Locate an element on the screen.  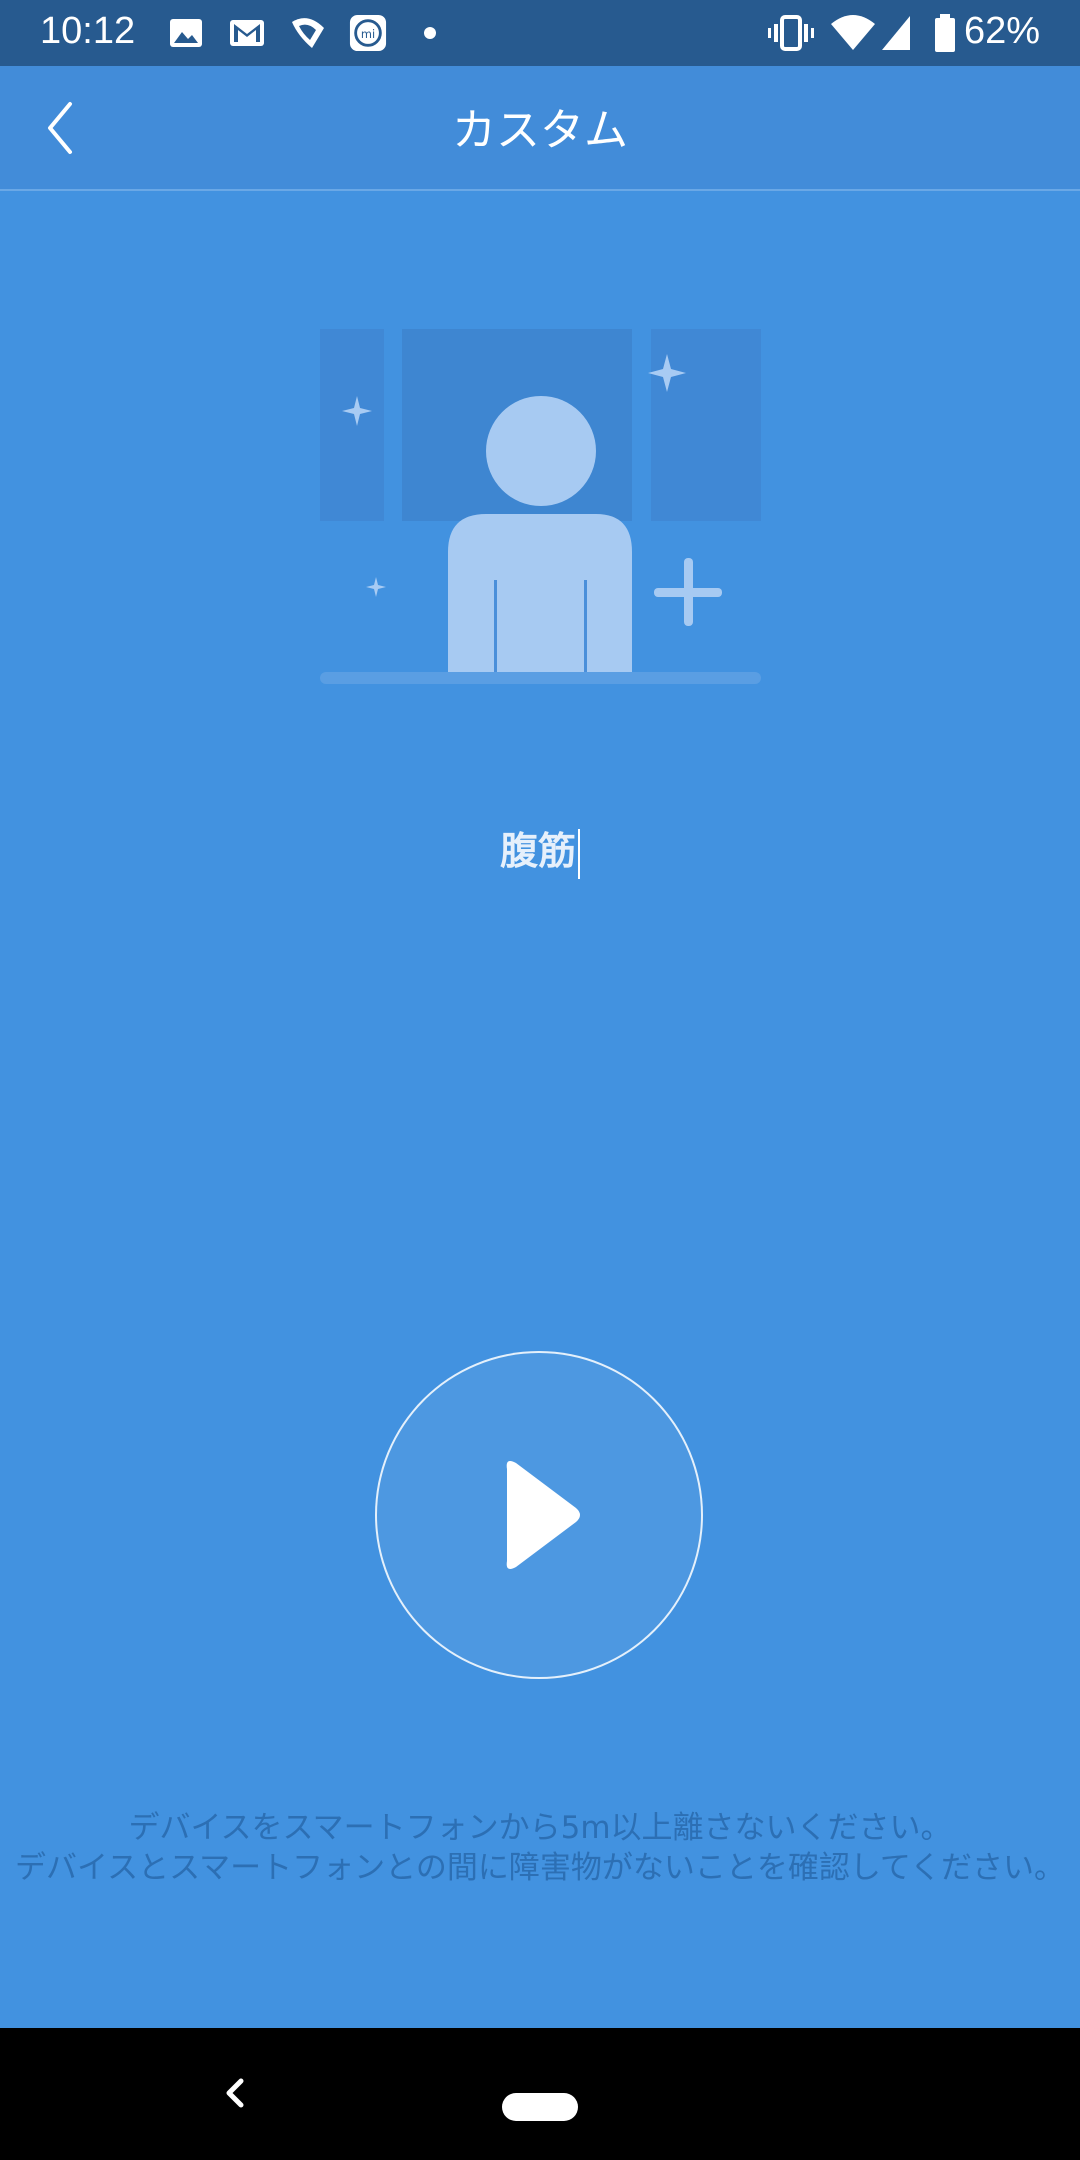
notification-icon is located at coordinates (308, 33).